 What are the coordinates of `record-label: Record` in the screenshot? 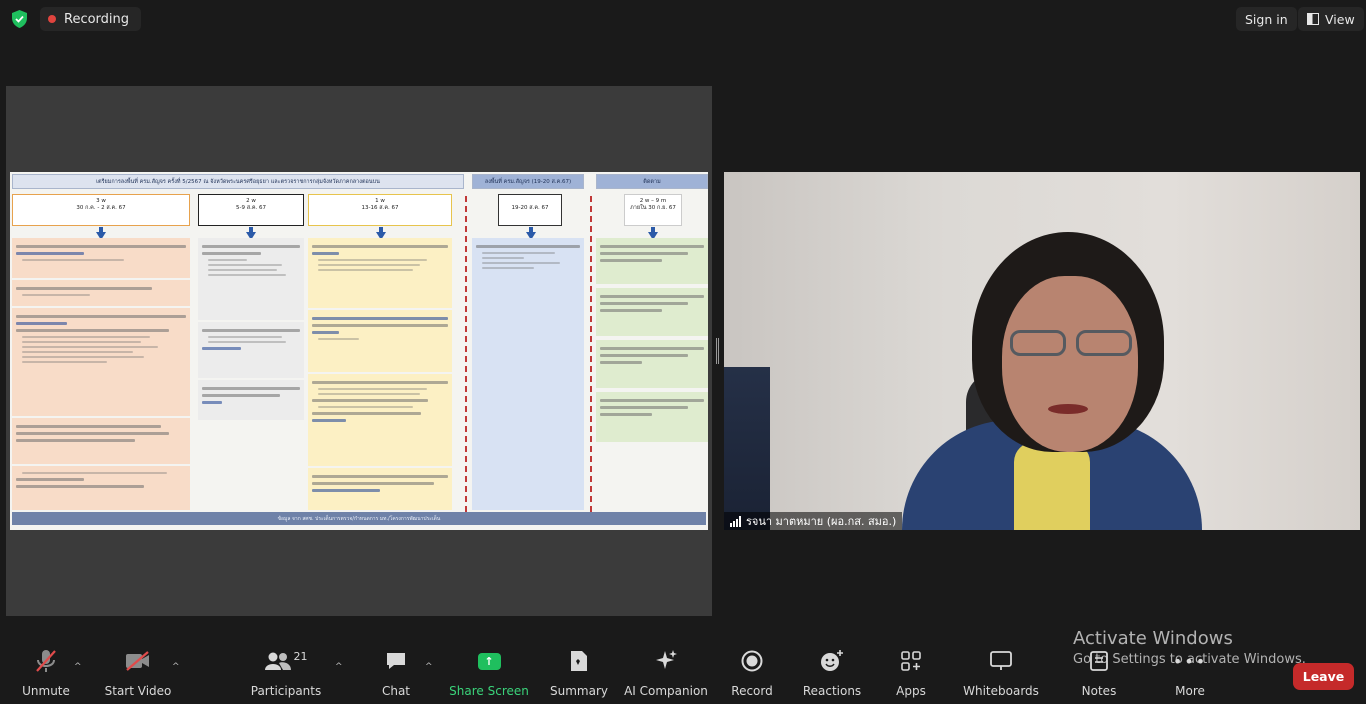 It's located at (752, 691).